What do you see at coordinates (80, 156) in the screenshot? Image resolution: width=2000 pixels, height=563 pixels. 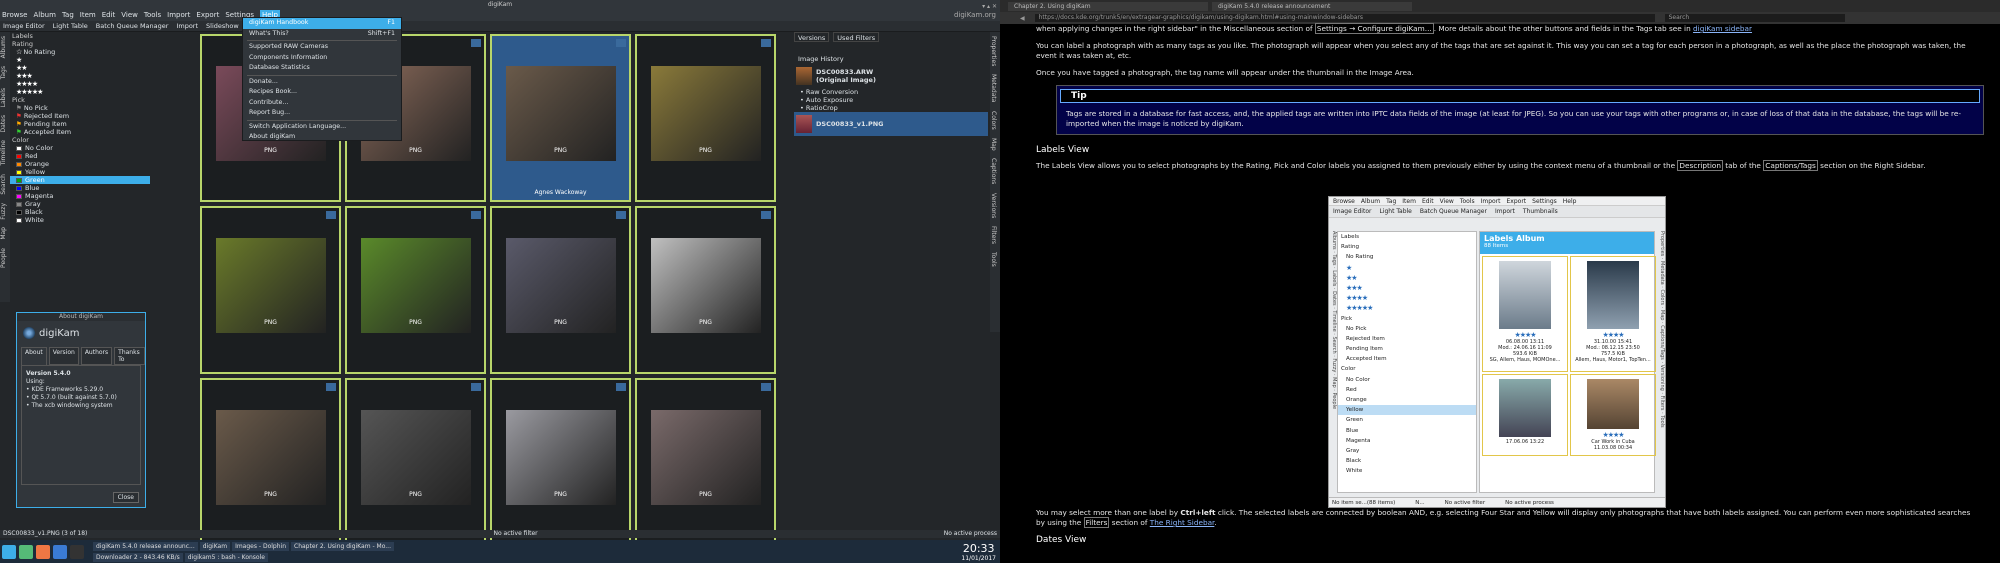 I see `color-item: Red` at bounding box center [80, 156].